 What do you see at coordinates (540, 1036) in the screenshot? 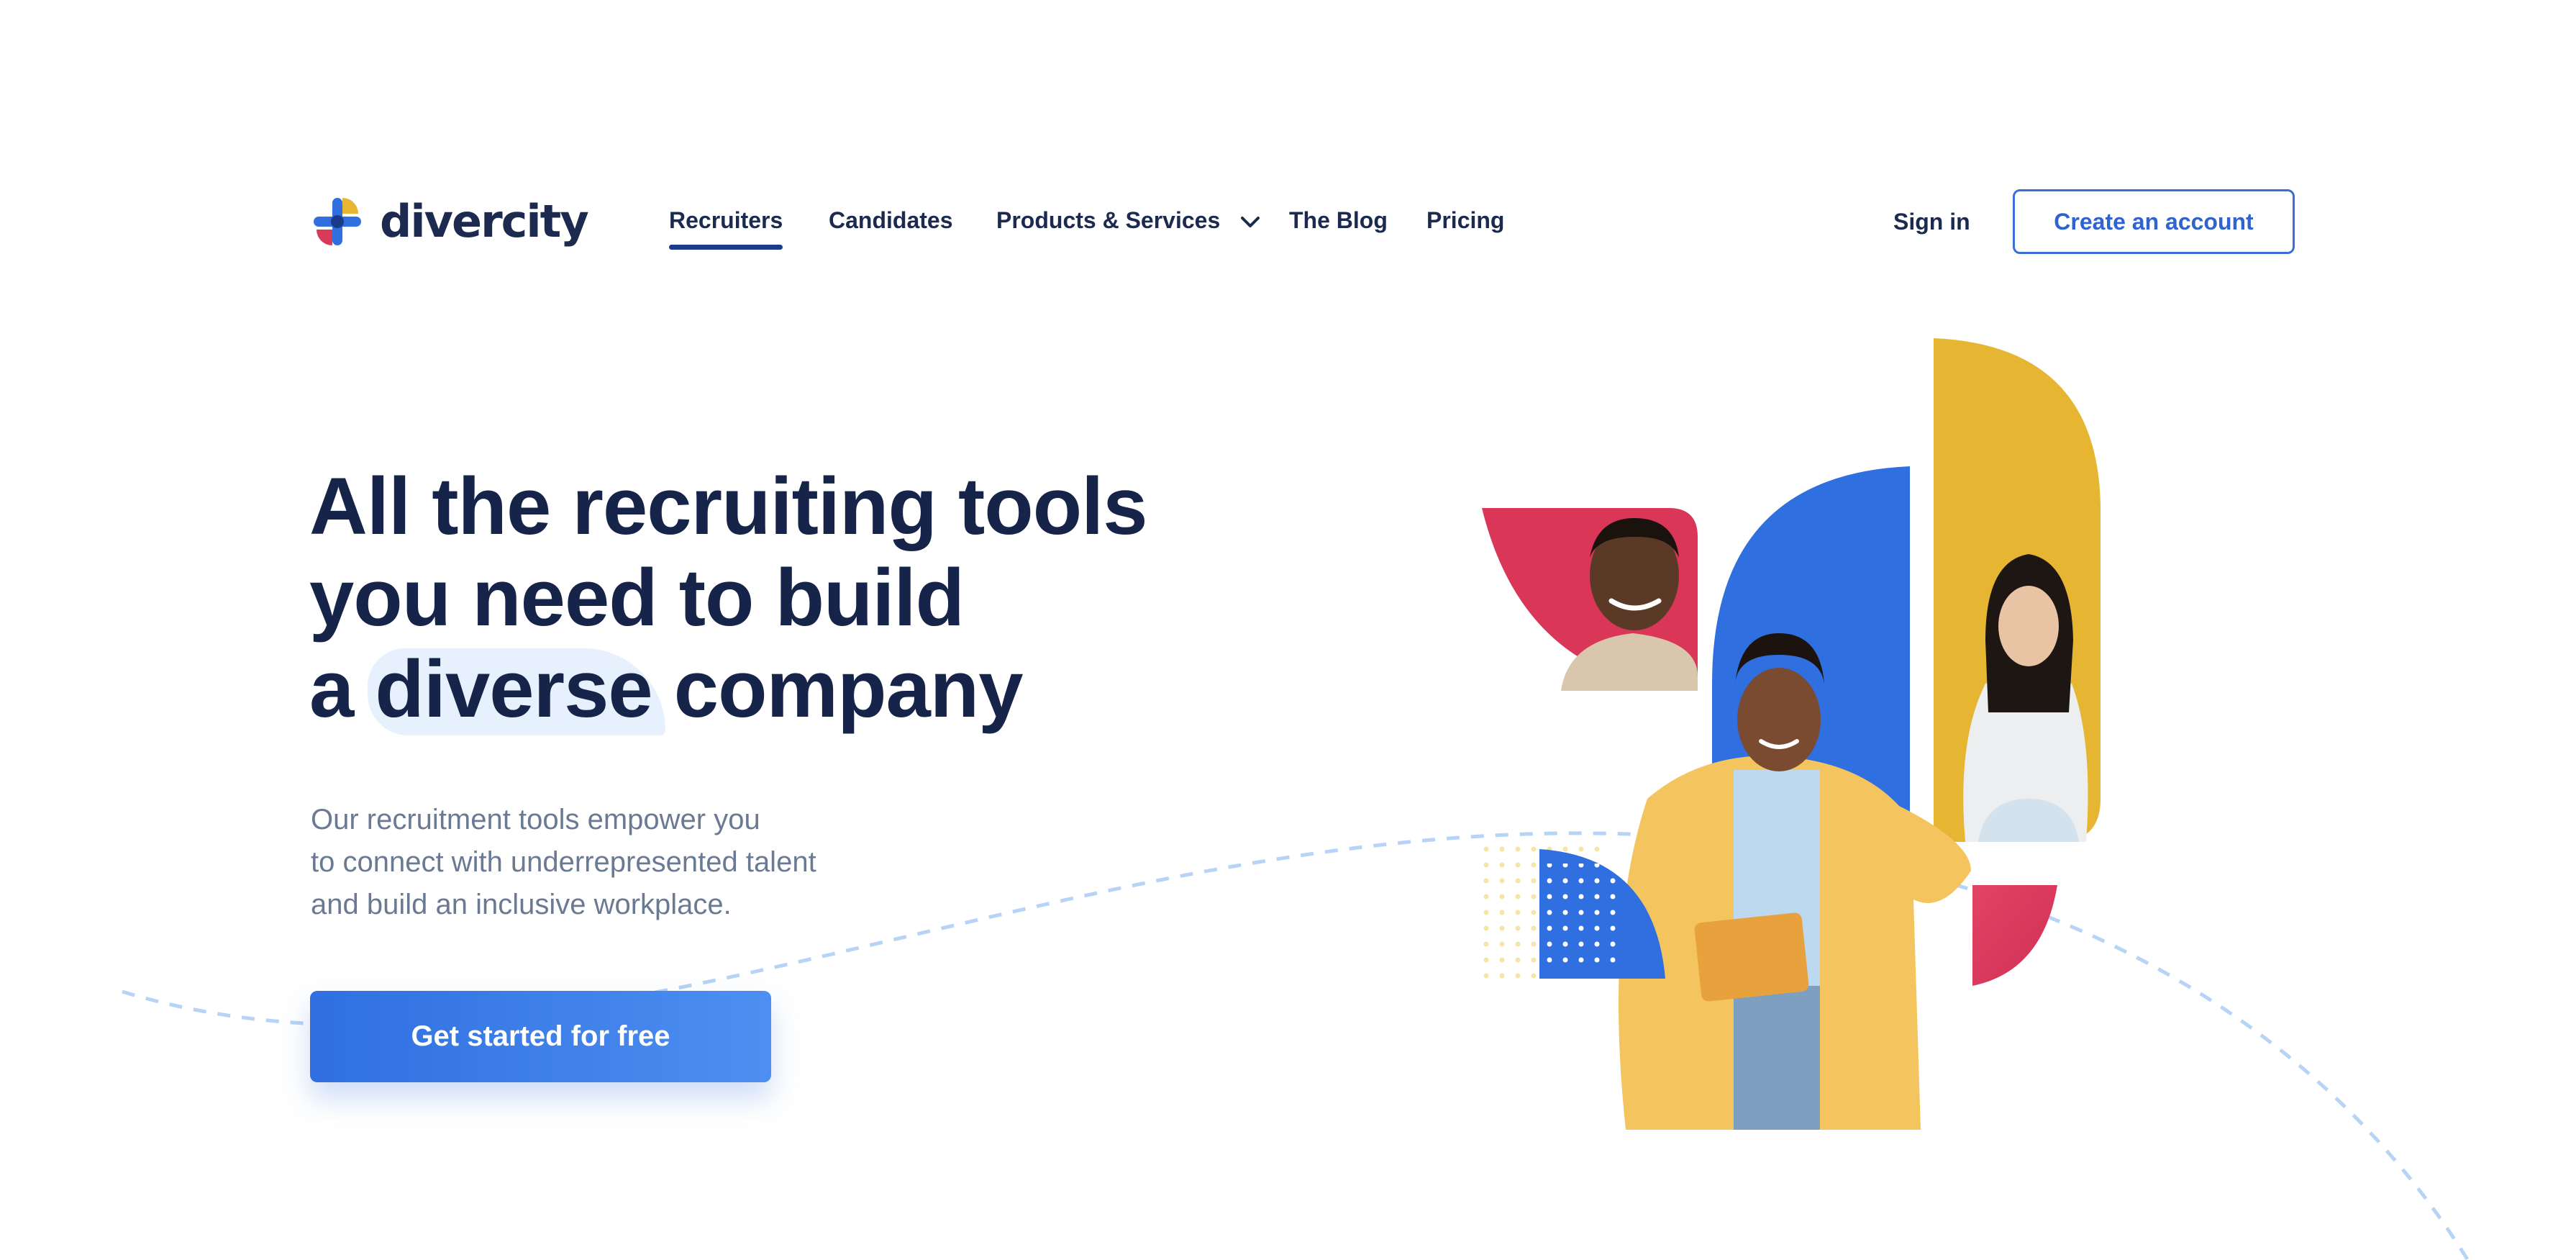
I see `get-started-button: Get started for free` at bounding box center [540, 1036].